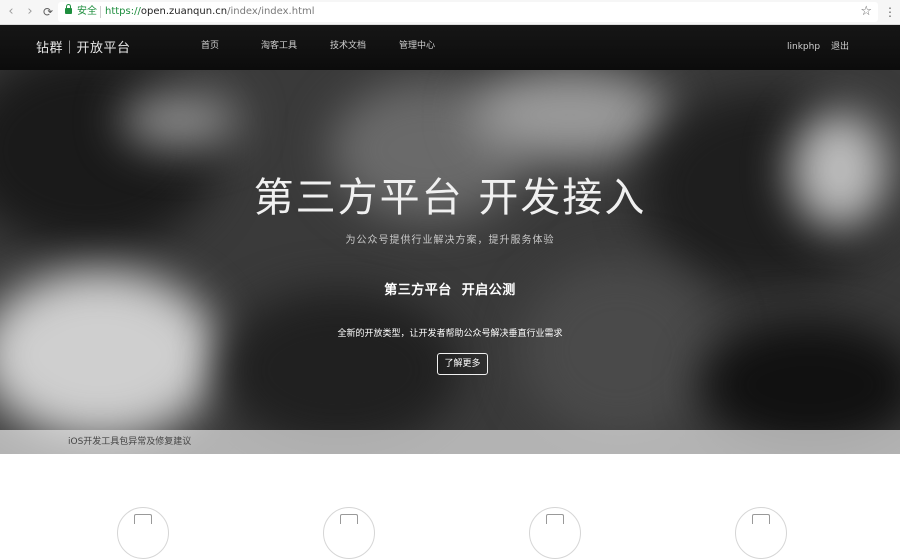 The image size is (900, 559). What do you see at coordinates (279, 46) in the screenshot?
I see `nav-item-taoke-tools: 淘客工具` at bounding box center [279, 46].